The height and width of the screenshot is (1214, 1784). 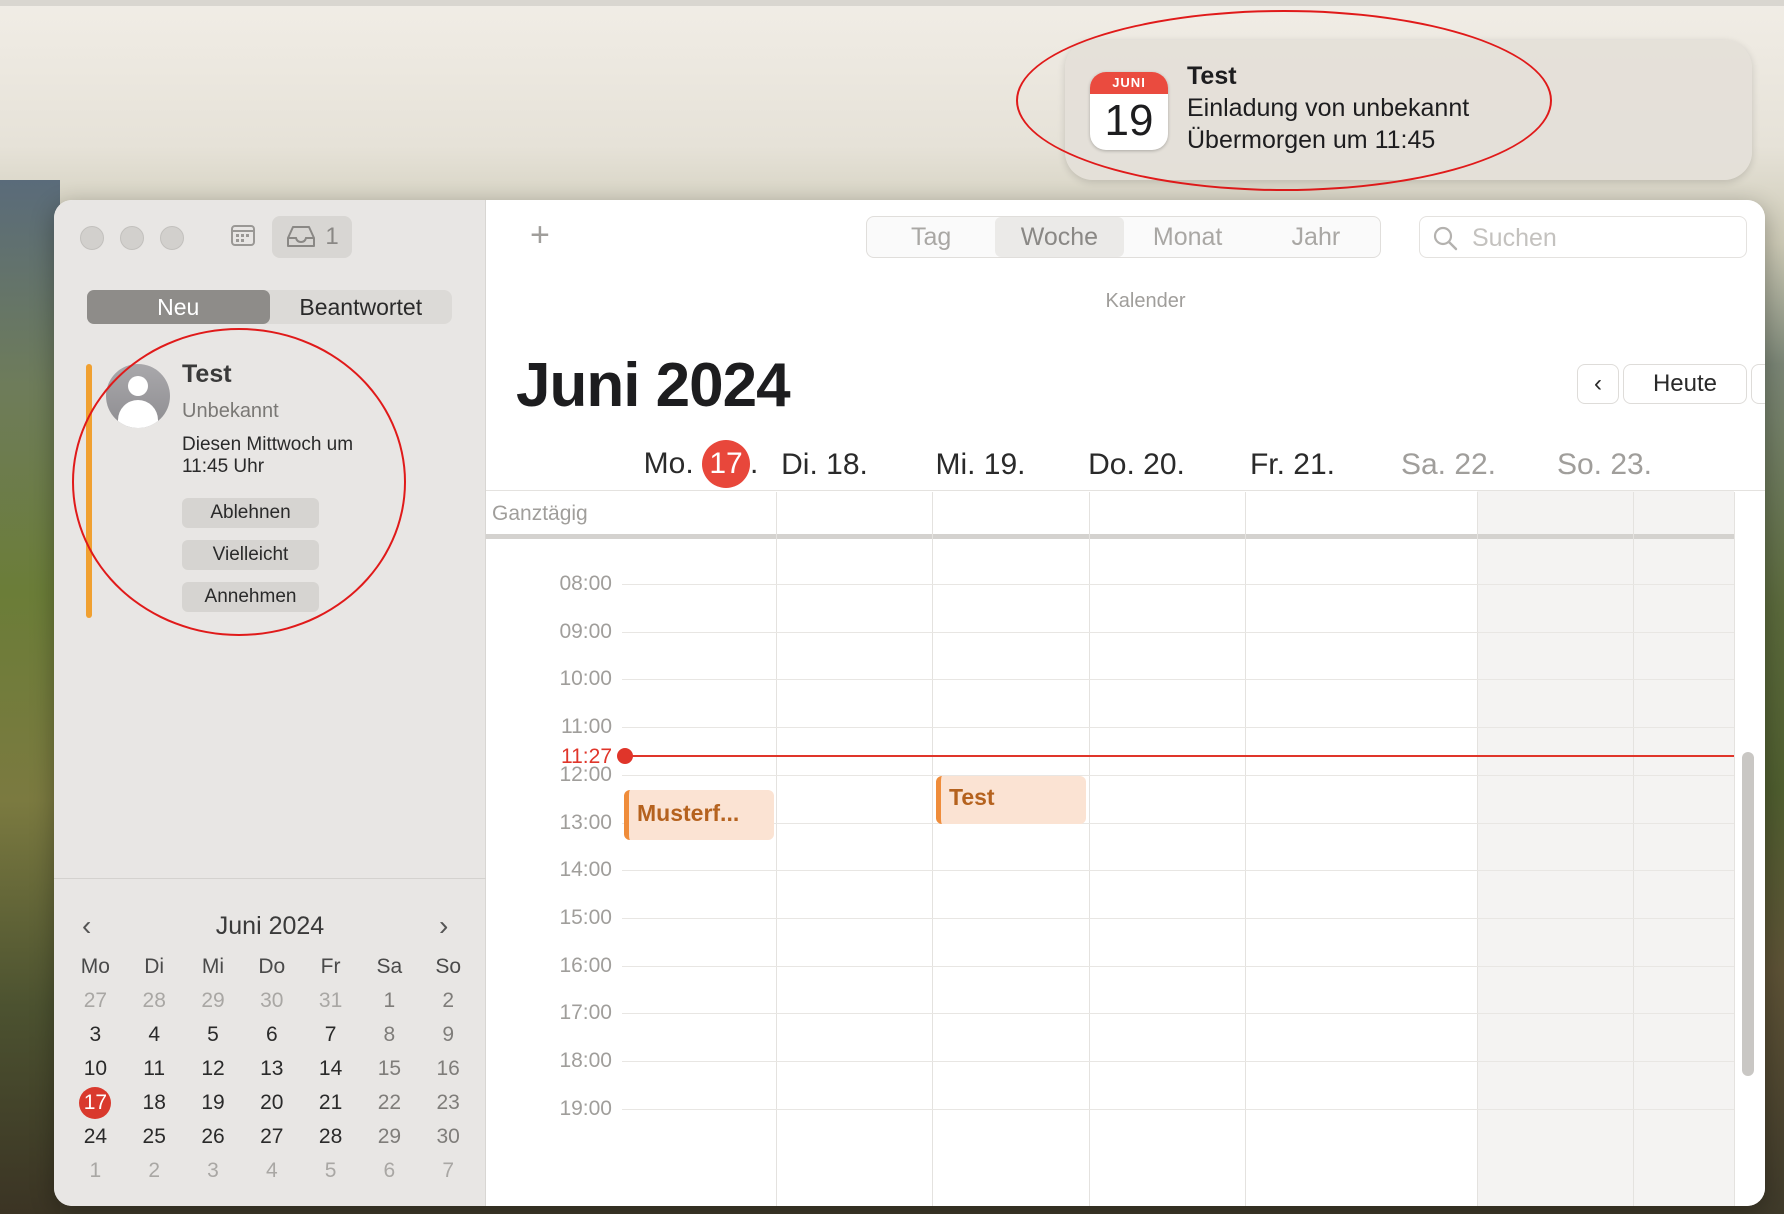 What do you see at coordinates (1245, 849) in the screenshot?
I see `day-divider` at bounding box center [1245, 849].